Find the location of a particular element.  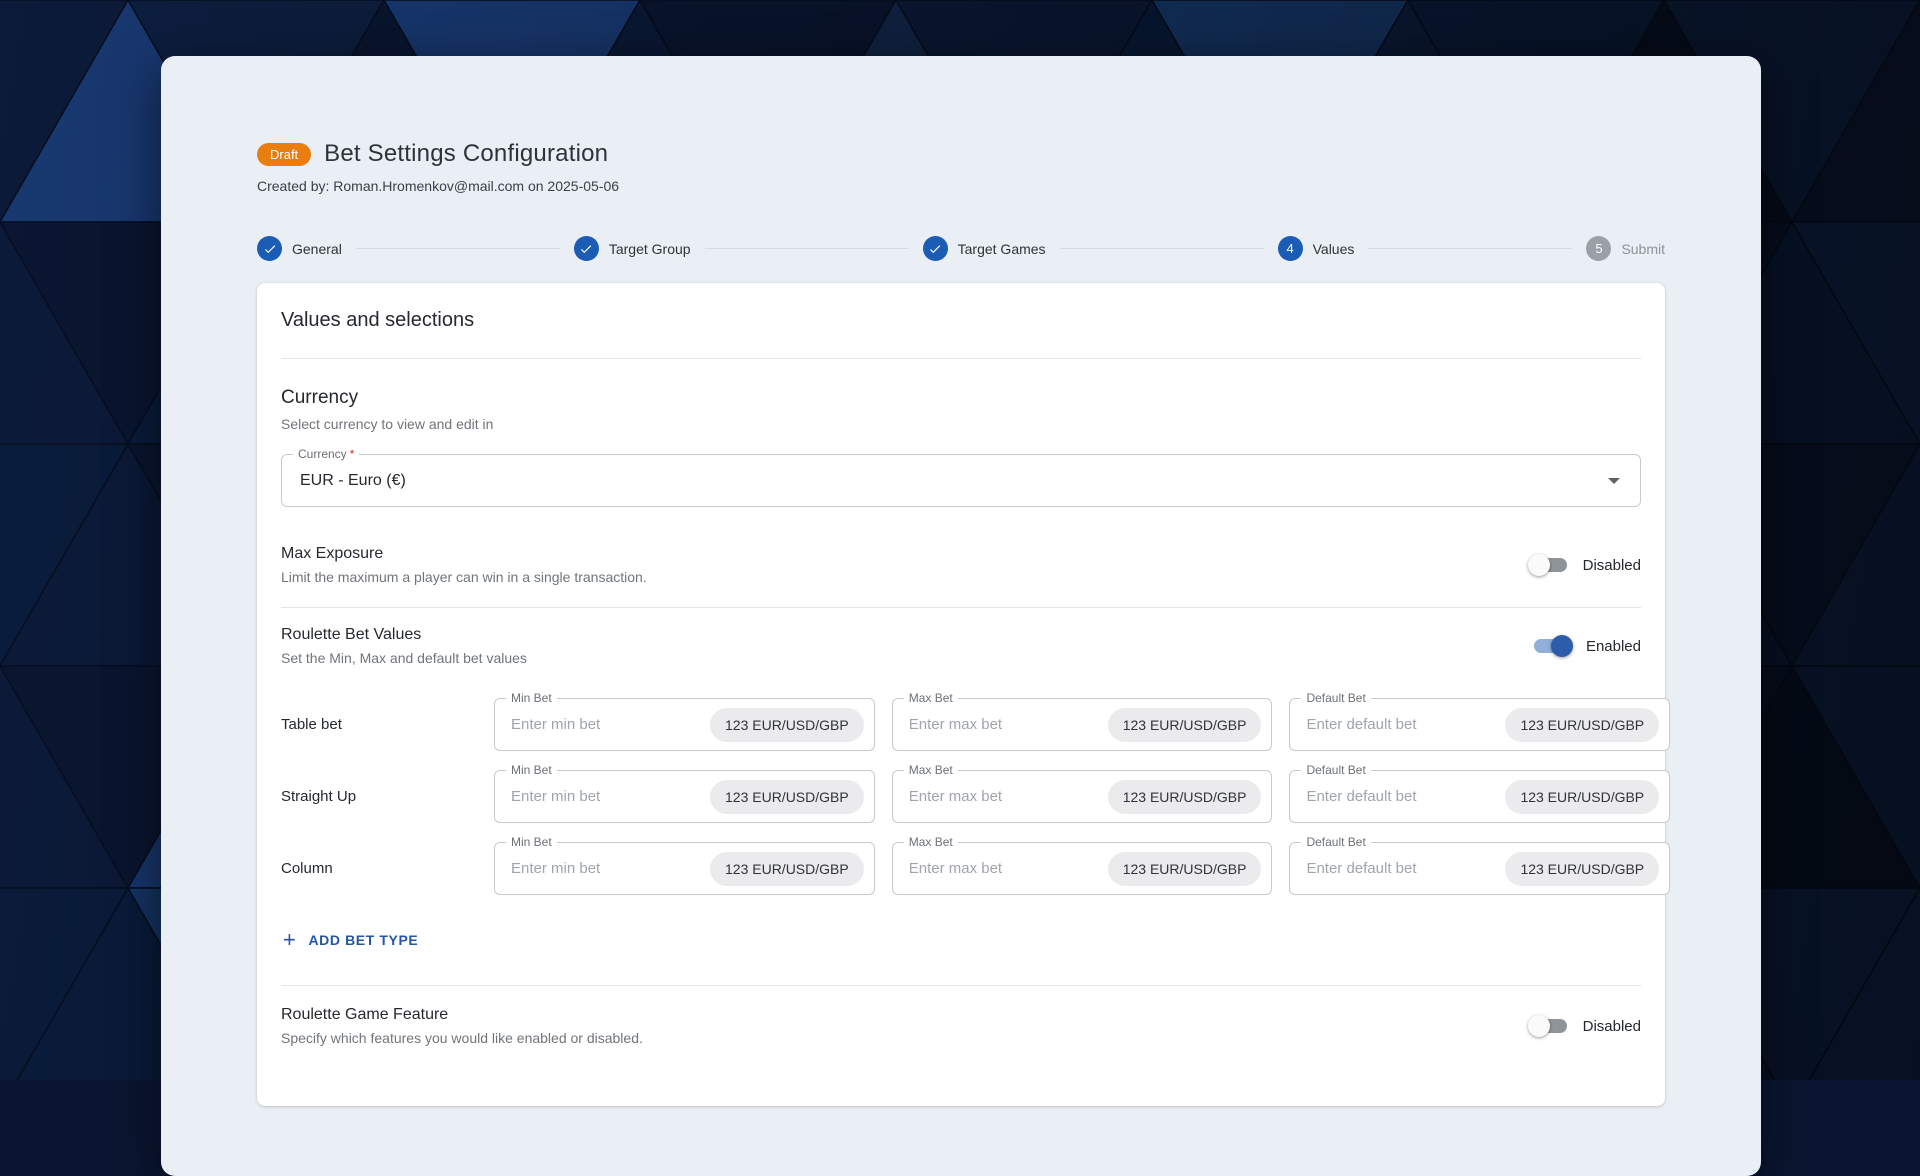

bet-type-label: Straight Up is located at coordinates (379, 796).